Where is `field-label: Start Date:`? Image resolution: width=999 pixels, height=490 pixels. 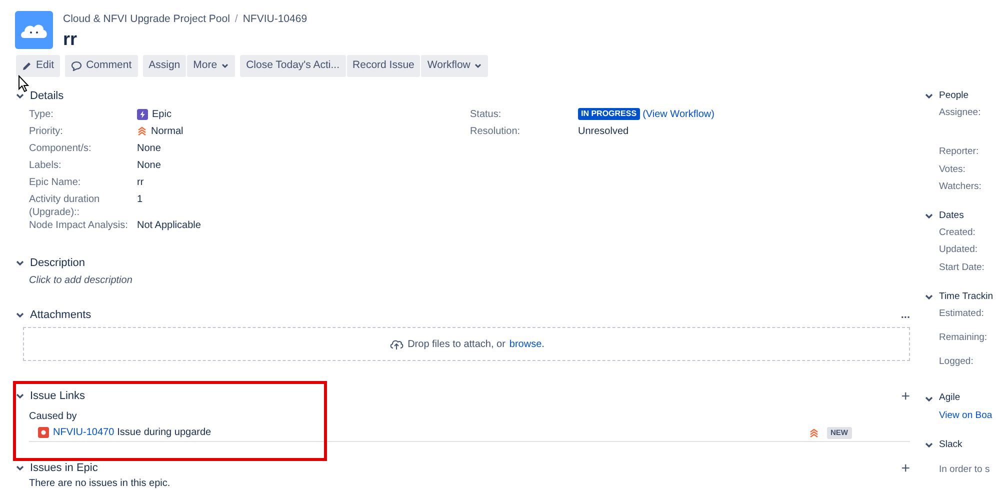
field-label: Start Date: is located at coordinates (962, 267).